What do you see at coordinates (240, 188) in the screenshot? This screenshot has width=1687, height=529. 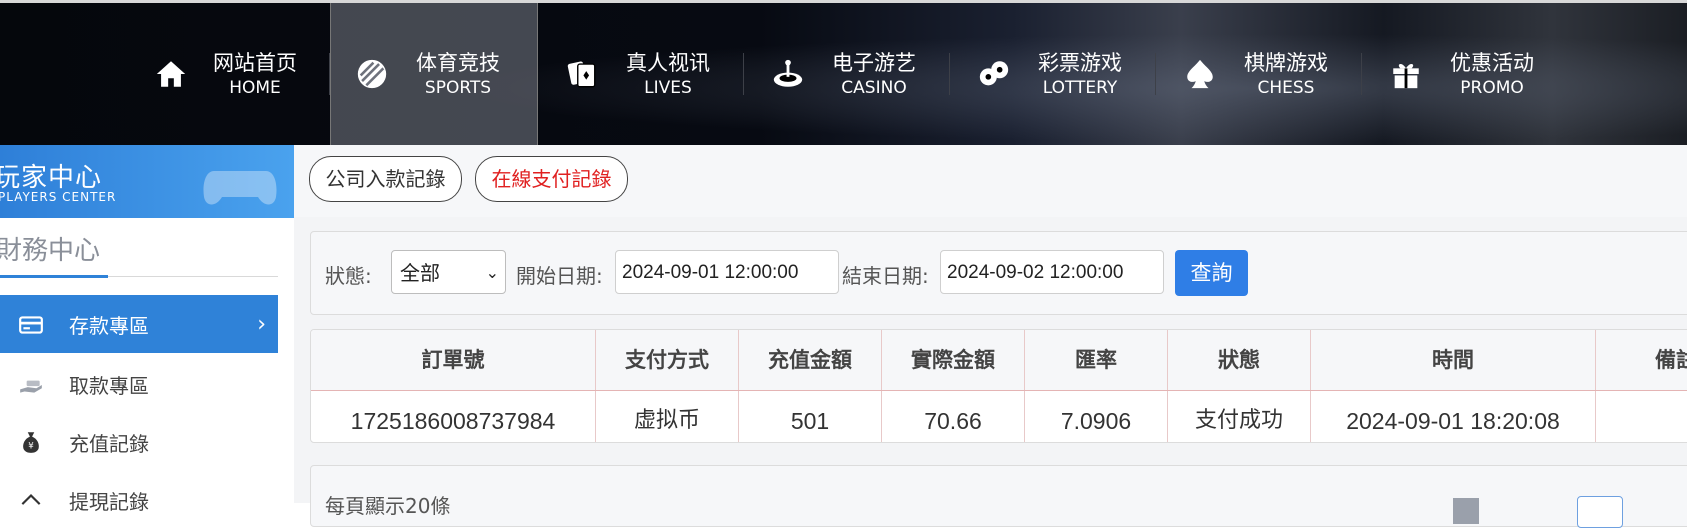 I see `gamepad-icon` at bounding box center [240, 188].